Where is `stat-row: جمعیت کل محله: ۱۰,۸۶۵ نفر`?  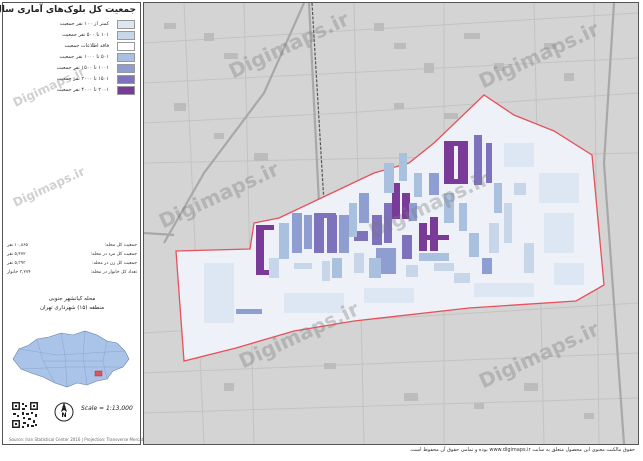
stat-row: جمعیت کل محله: ۱۰,۸۶۵ نفر is located at coordinates (72, 245).